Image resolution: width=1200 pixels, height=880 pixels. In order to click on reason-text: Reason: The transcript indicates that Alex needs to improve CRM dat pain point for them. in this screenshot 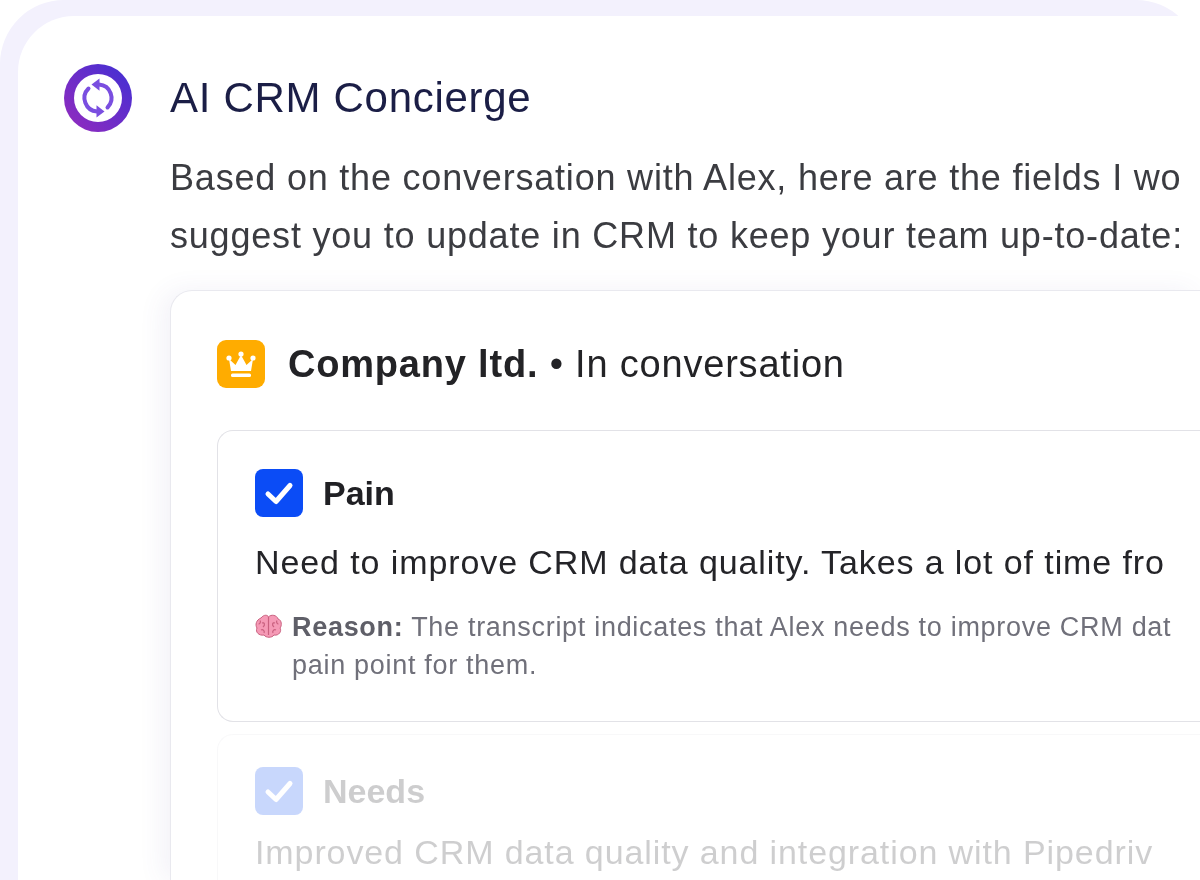, I will do `click(732, 646)`.